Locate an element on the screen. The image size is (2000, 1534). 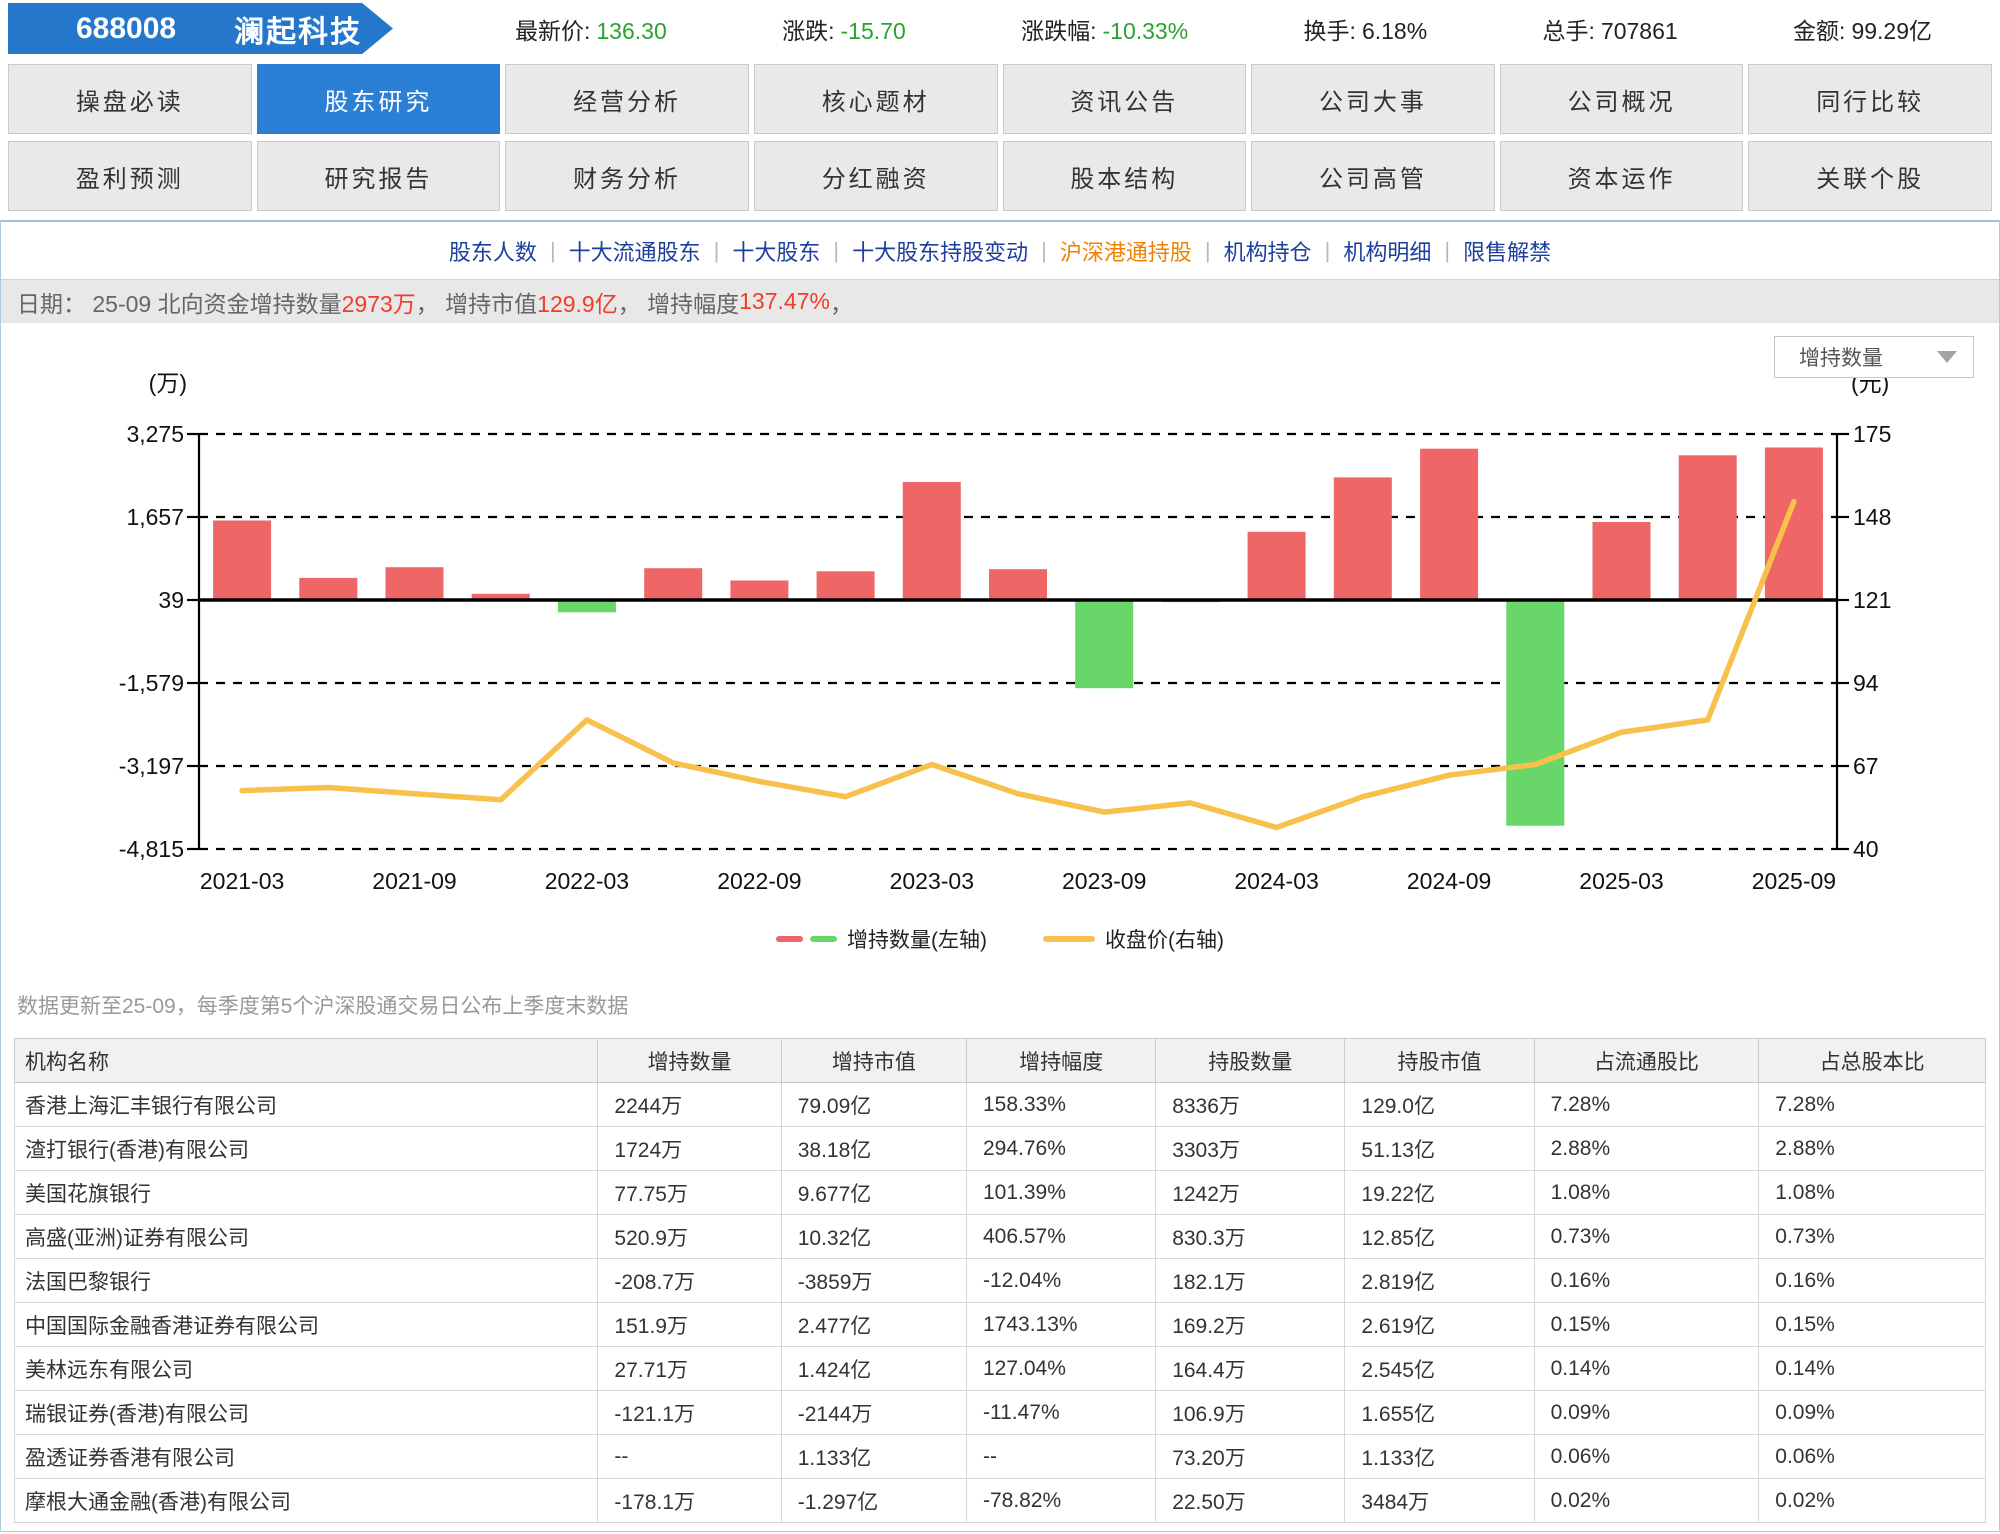
tab-r0c0: 操盘必读 is located at coordinates (130, 99).